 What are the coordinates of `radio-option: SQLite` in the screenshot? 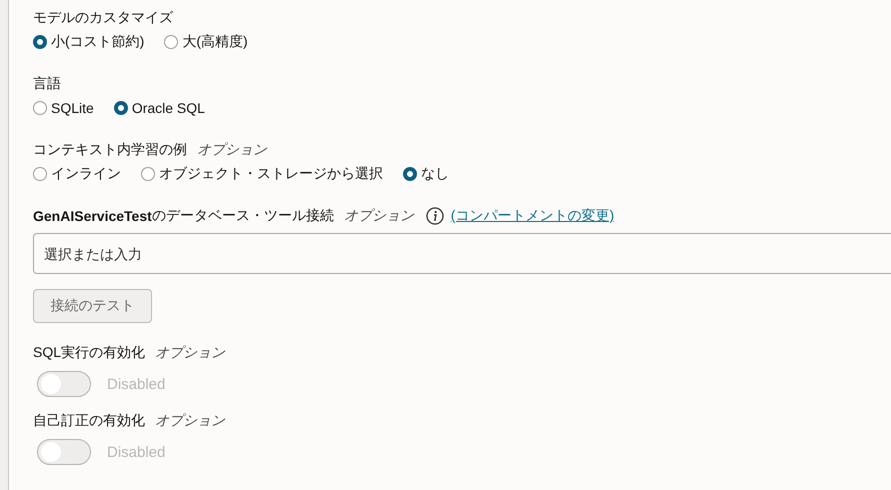 It's located at (63, 108).